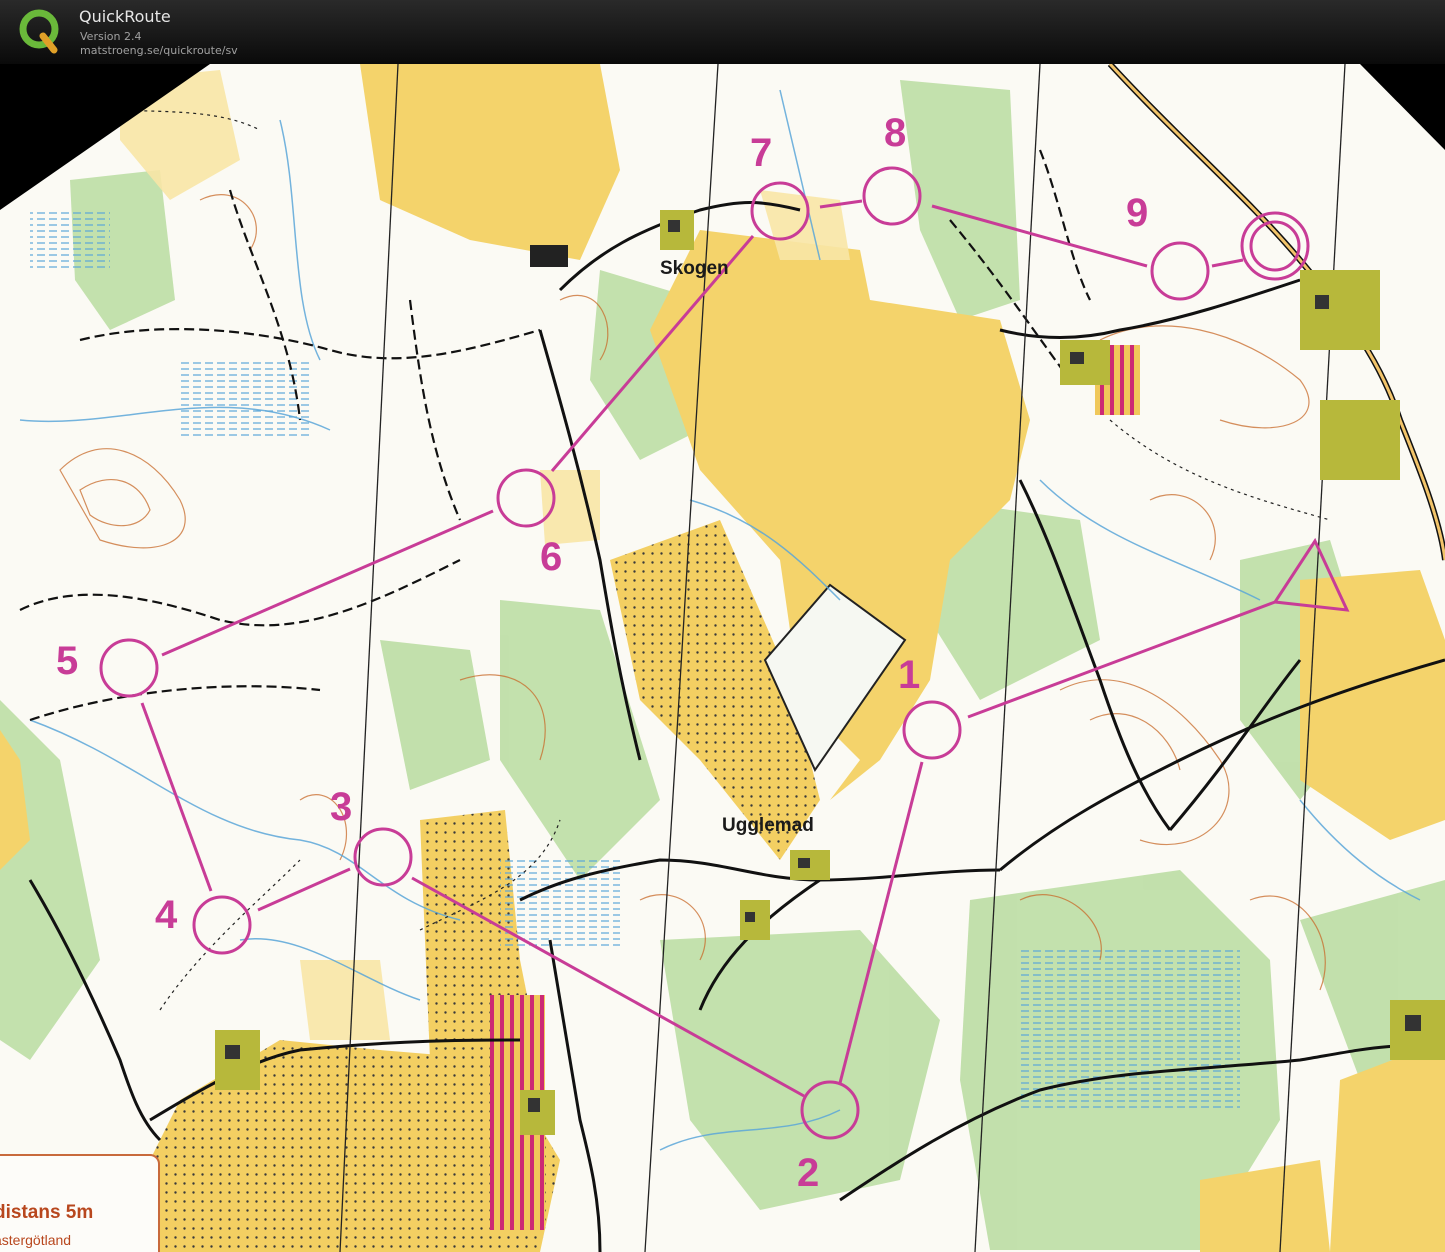 The width and height of the screenshot is (1445, 1252). I want to click on quickroute-logo-icon, so click(39, 31).